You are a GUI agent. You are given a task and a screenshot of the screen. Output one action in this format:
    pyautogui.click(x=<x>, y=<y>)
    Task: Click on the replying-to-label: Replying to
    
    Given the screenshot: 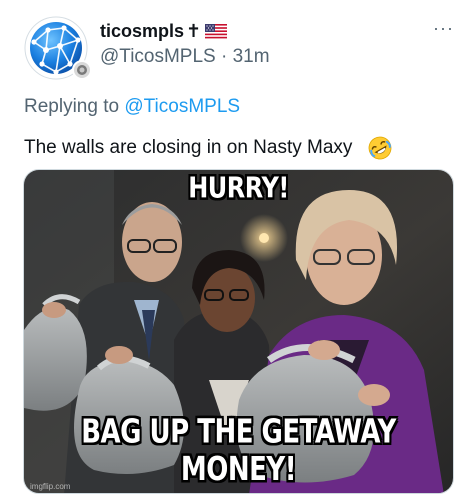 What is the action you would take?
    pyautogui.click(x=72, y=106)
    